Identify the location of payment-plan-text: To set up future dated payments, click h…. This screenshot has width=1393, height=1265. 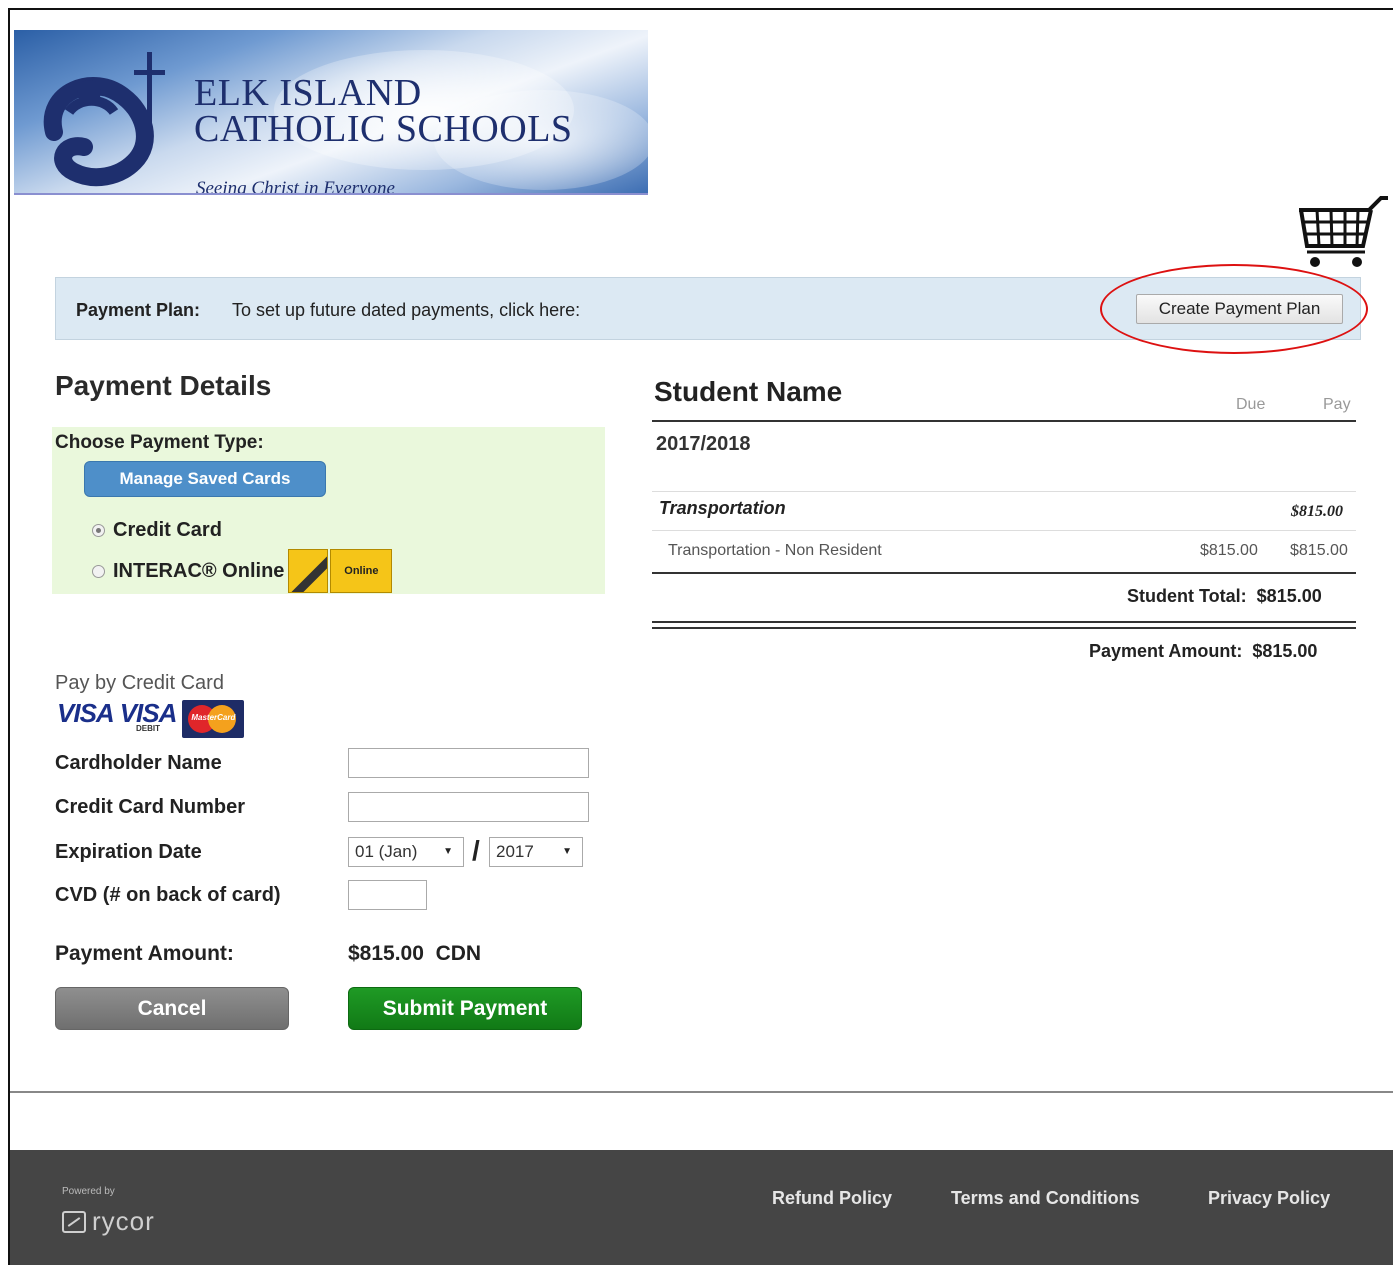
(406, 310).